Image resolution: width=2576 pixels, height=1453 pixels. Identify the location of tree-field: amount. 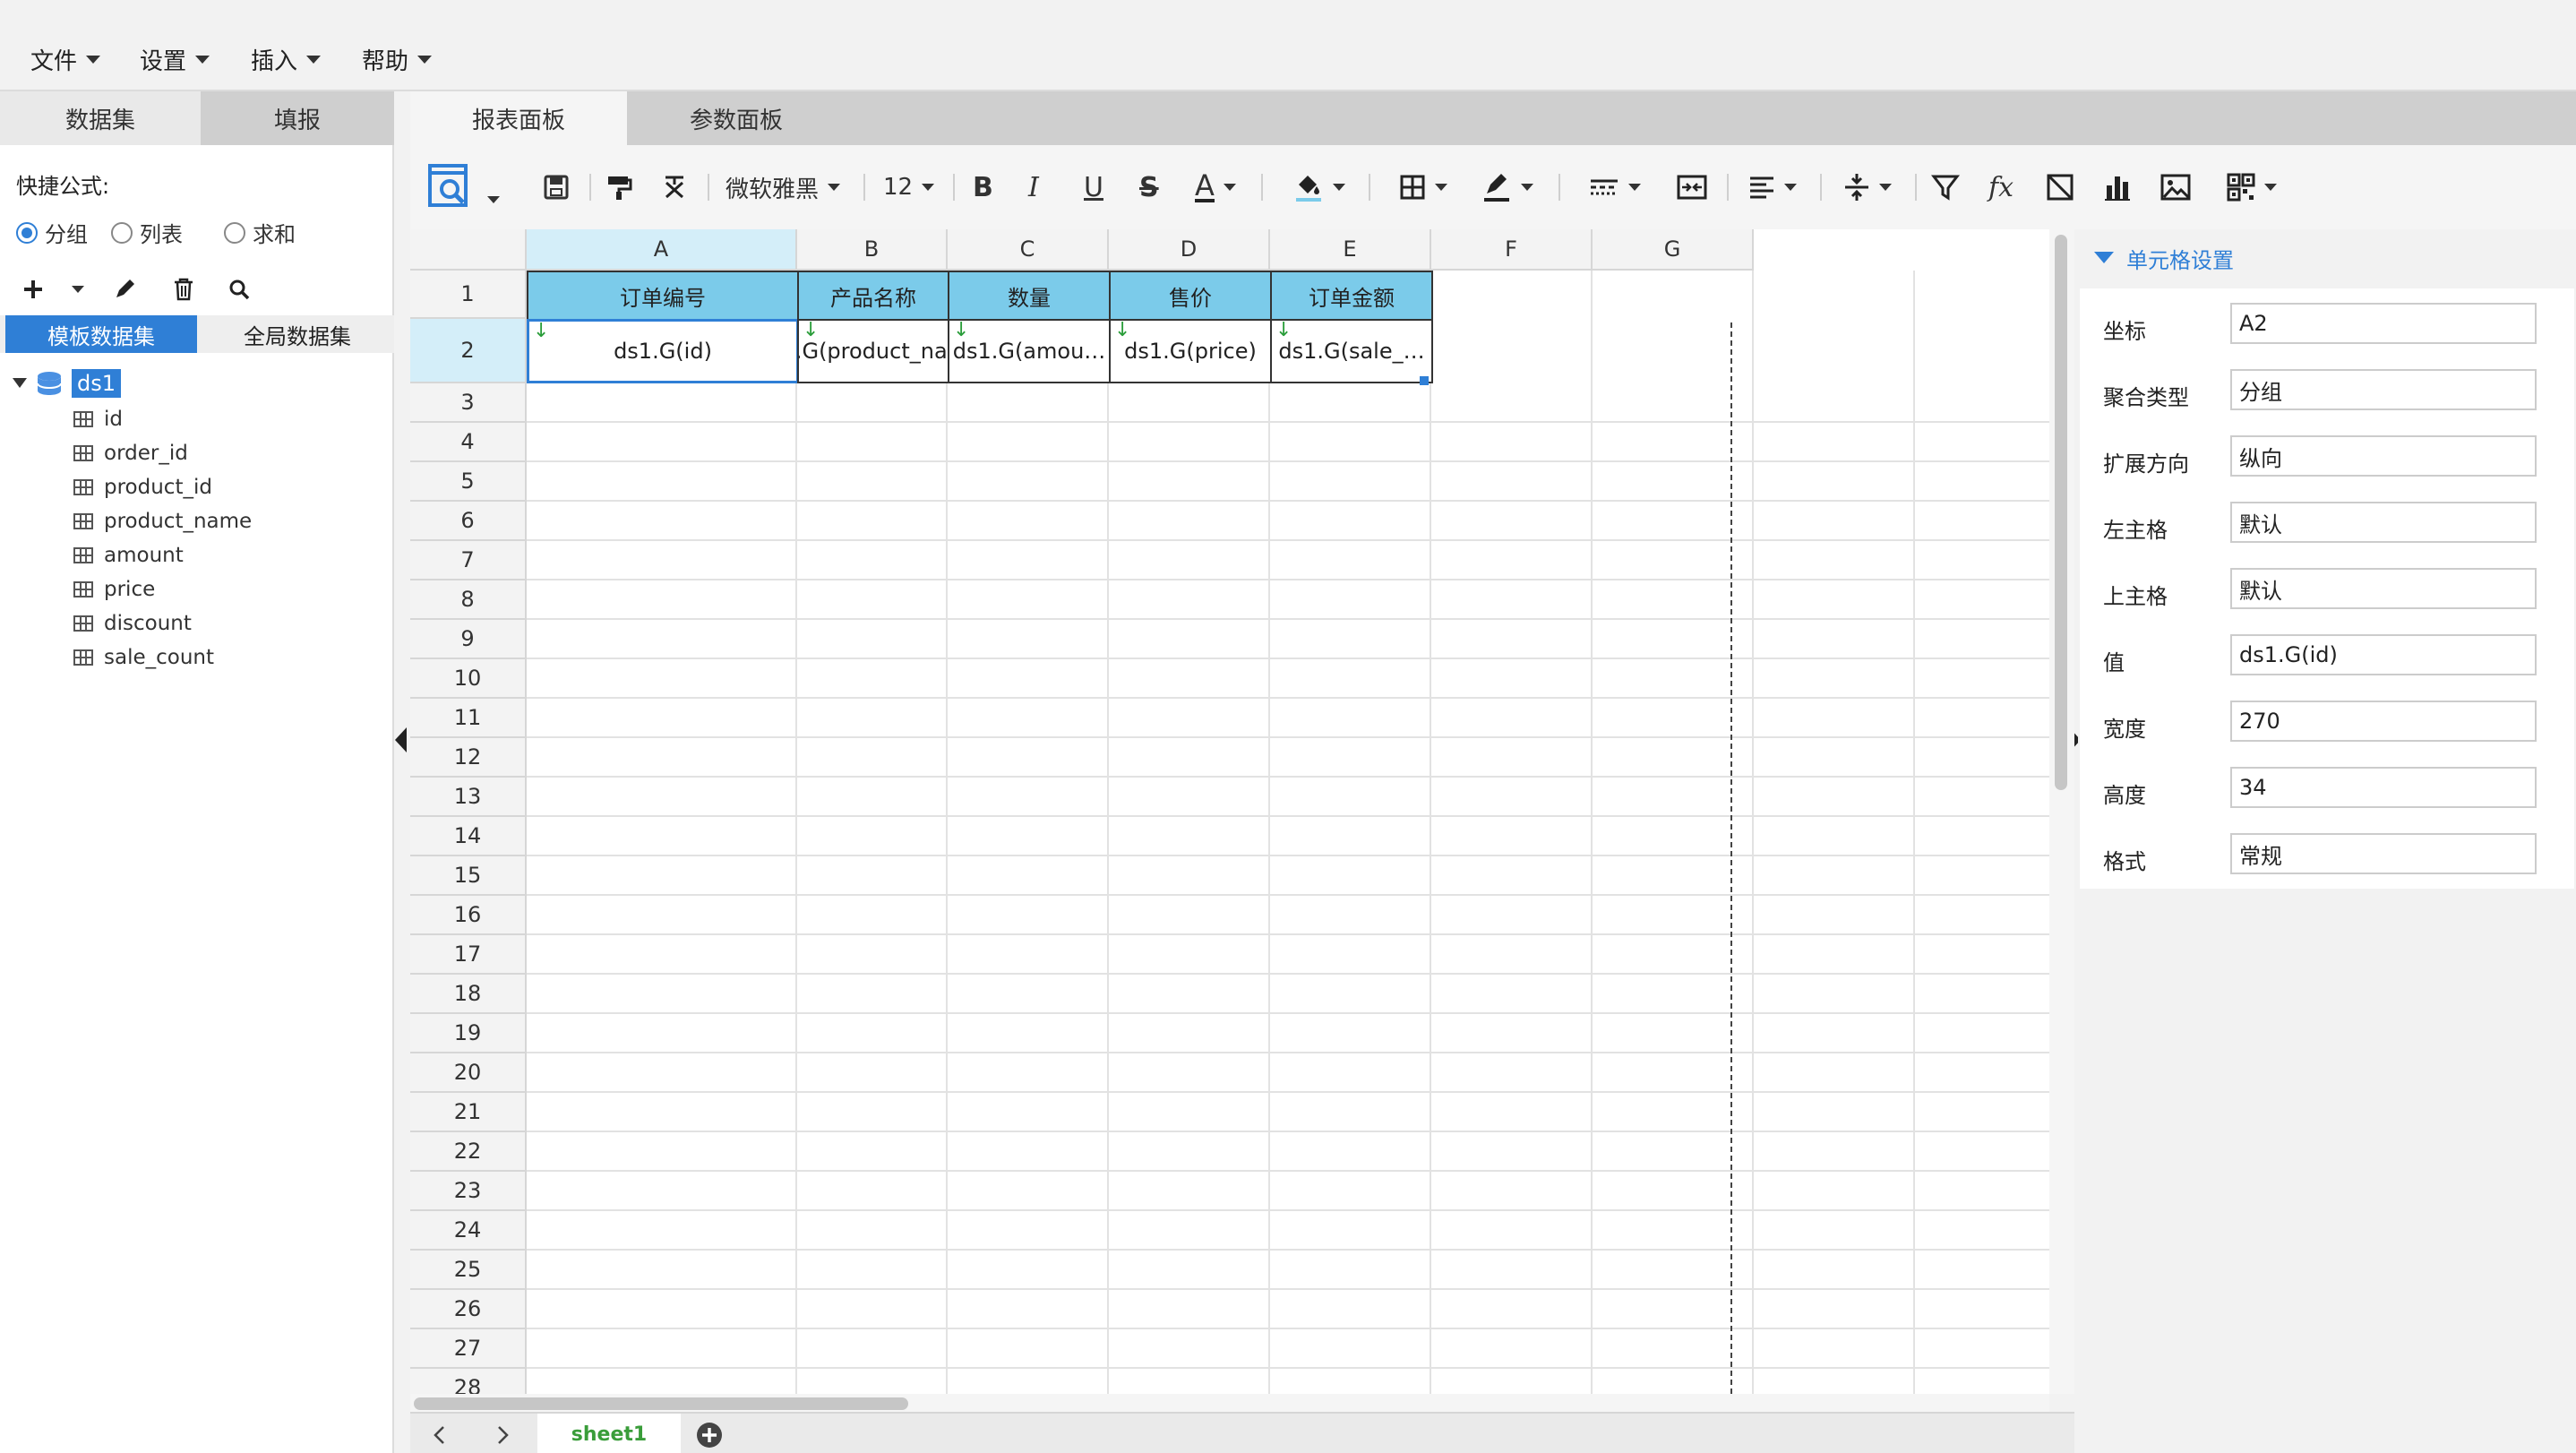
(128, 555).